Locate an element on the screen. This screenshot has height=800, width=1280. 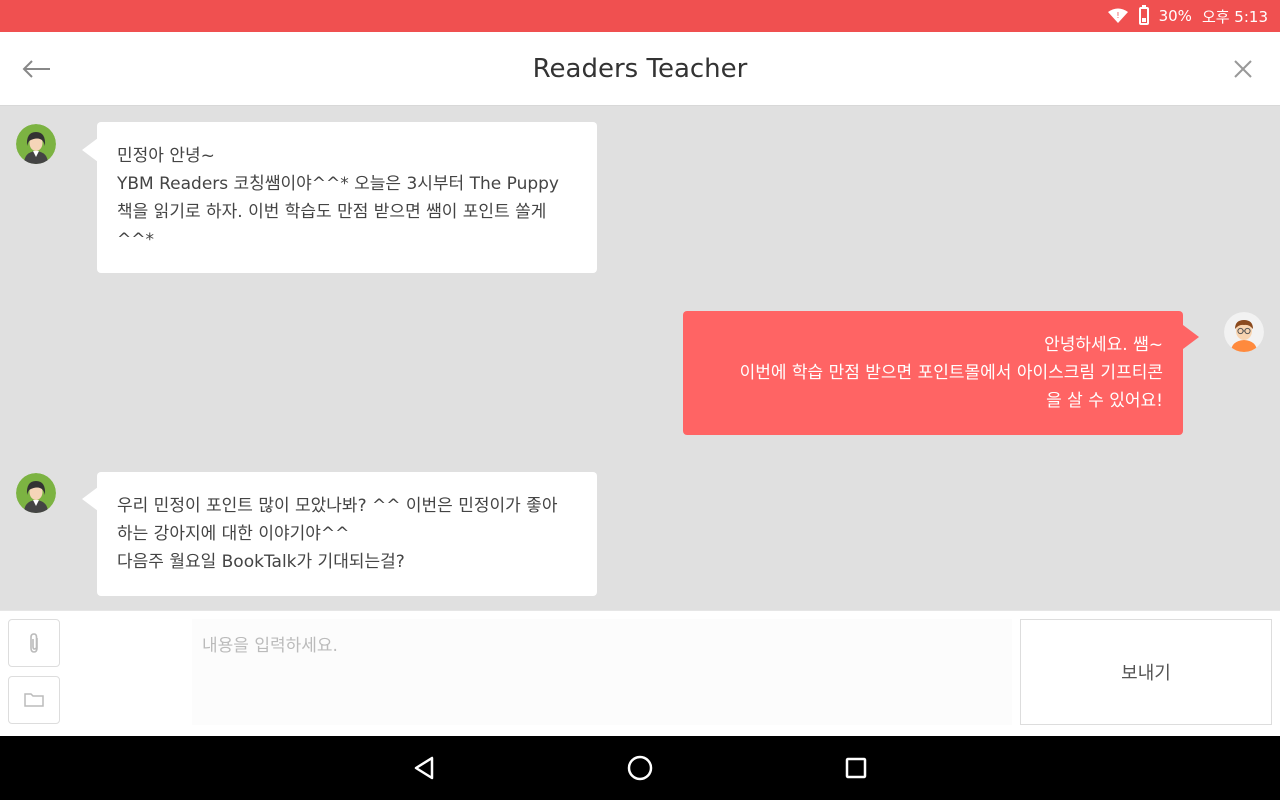
triangle-back-icon is located at coordinates (424, 768).